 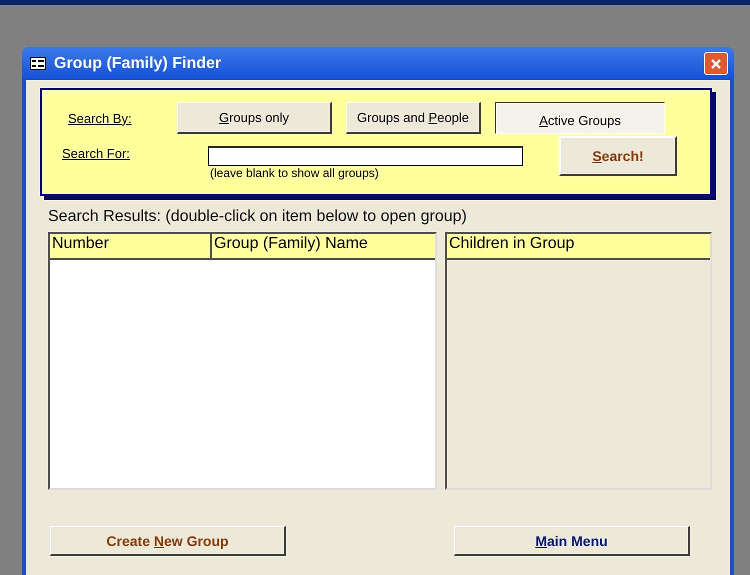 What do you see at coordinates (96, 153) in the screenshot?
I see `search-for-label: Search For:` at bounding box center [96, 153].